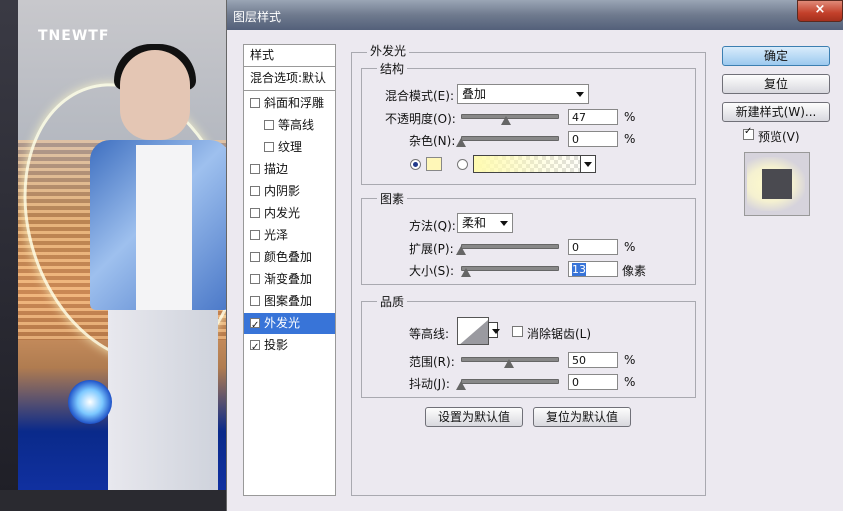  Describe the element at coordinates (776, 56) in the screenshot. I see `ok-button: 确定` at that location.